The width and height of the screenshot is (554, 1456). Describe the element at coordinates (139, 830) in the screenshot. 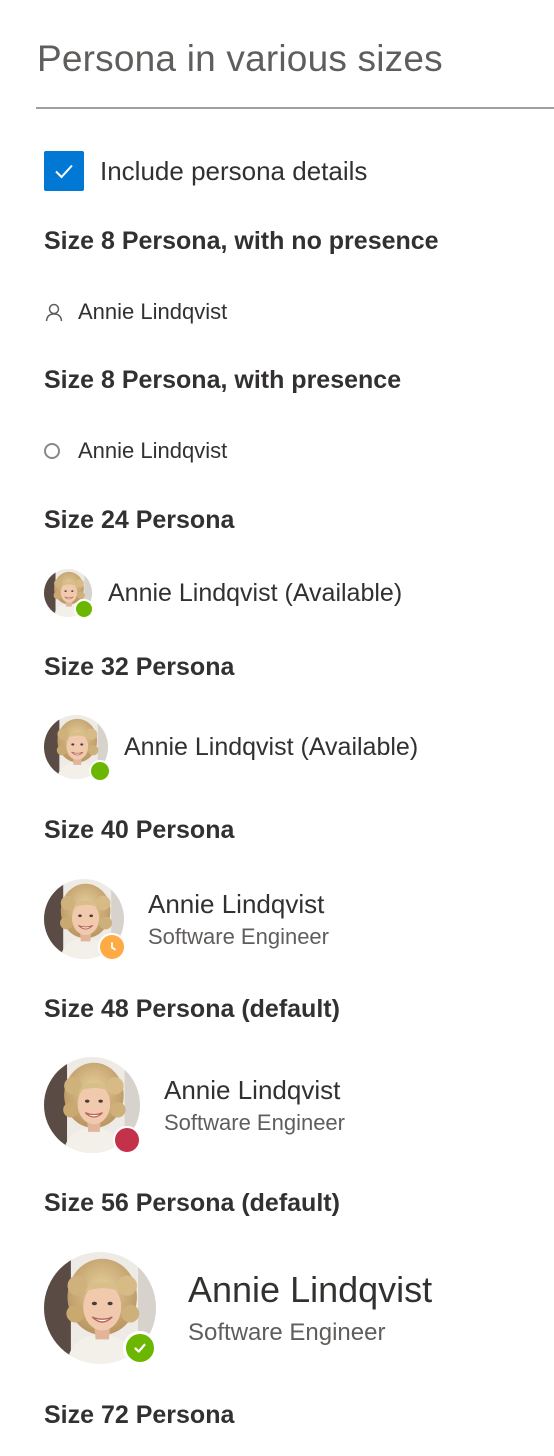

I see `section-heading-size40: Size 40 Persona` at that location.